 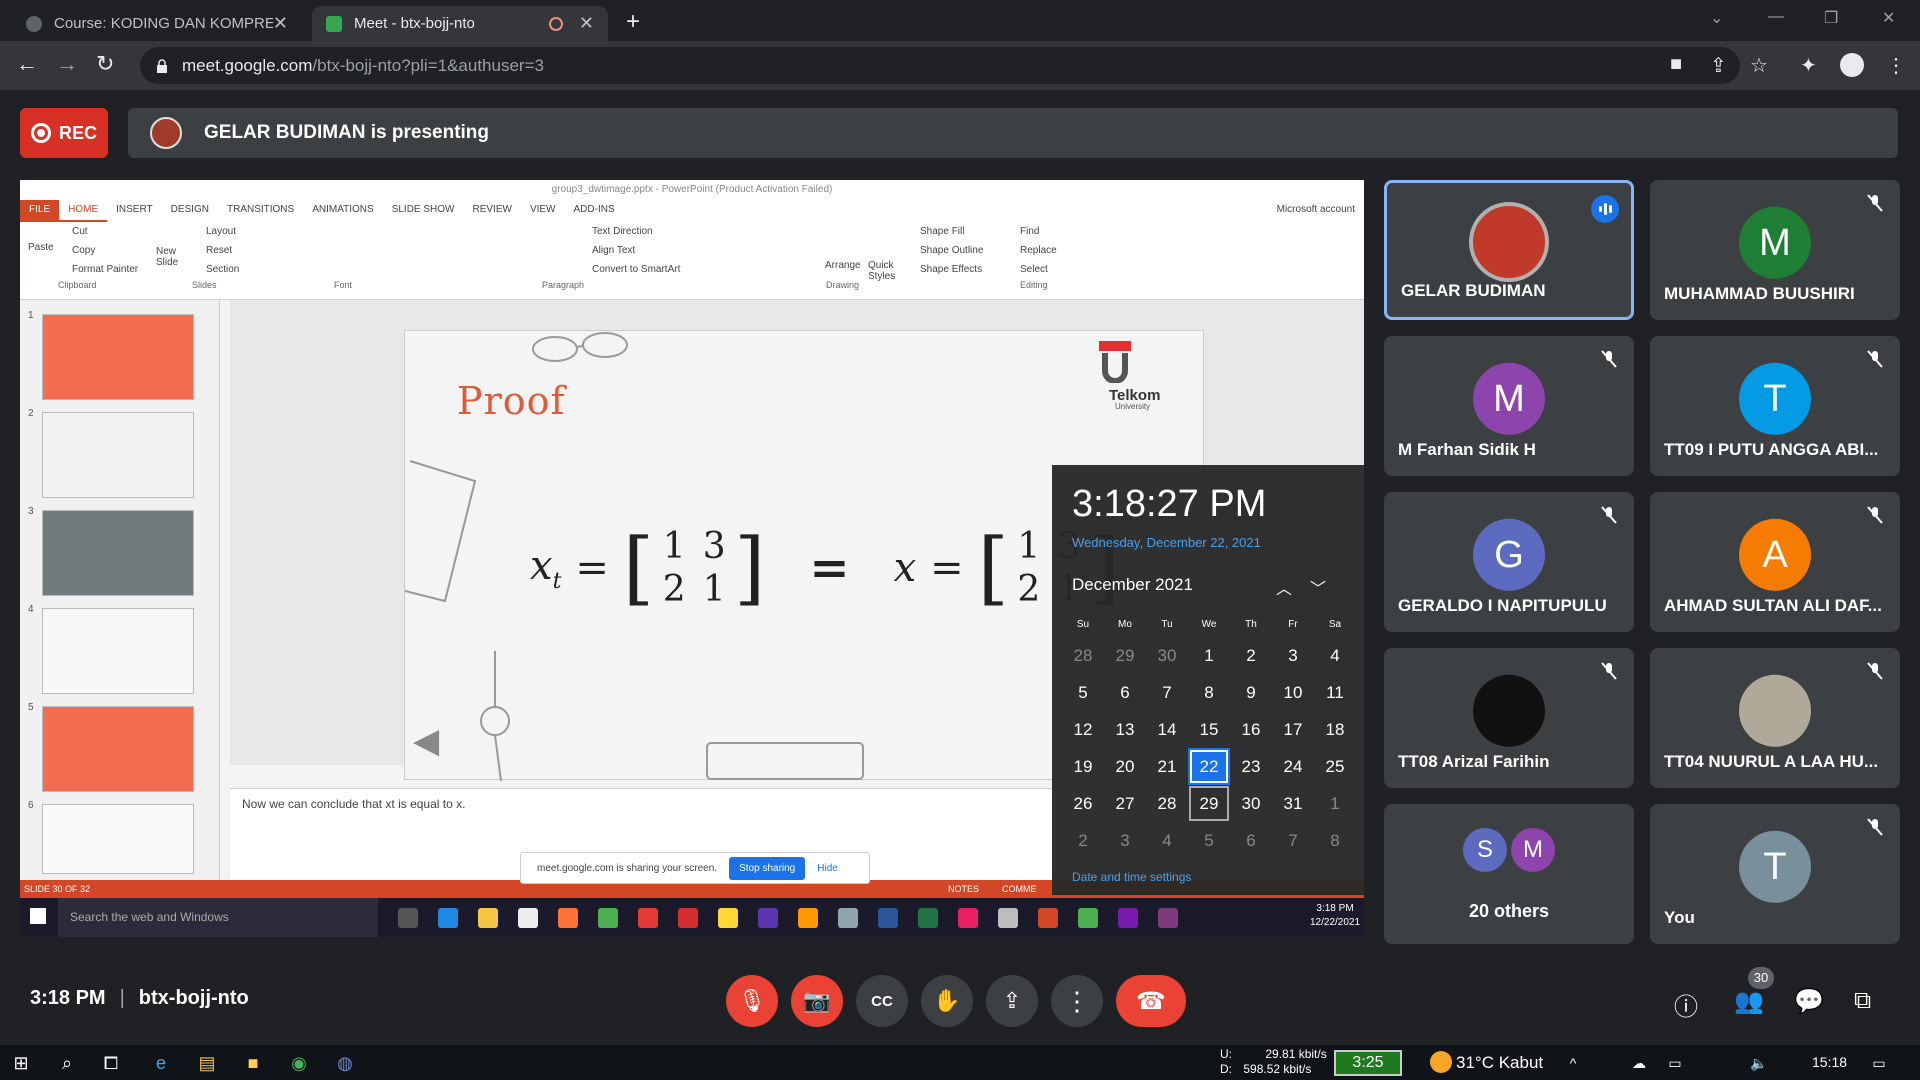 I want to click on calendar-day: 28, so click(x=1167, y=803).